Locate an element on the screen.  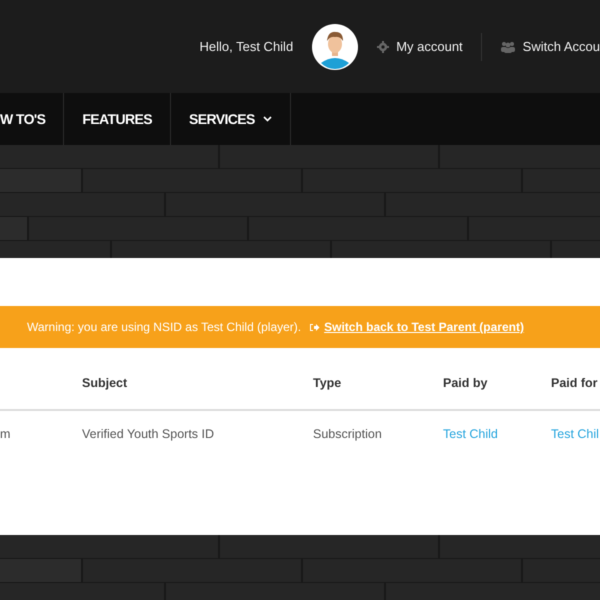
column-header: Type is located at coordinates (378, 379).